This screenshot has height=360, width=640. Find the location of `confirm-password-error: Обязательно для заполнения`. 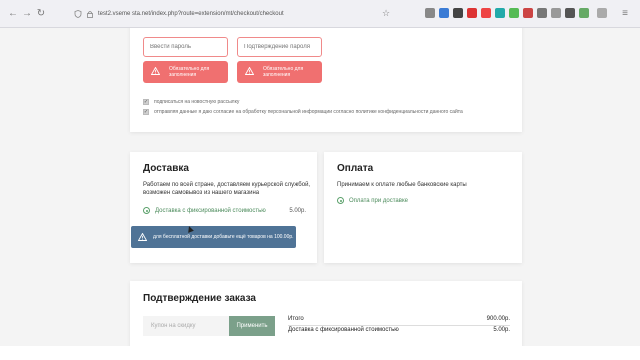

confirm-password-error: Обязательно для заполнения is located at coordinates (279, 72).